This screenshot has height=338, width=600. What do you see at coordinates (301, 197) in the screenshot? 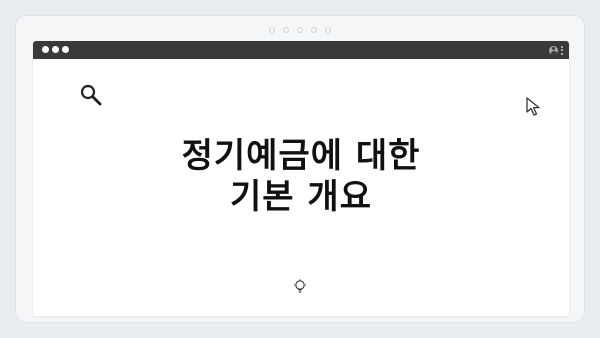
I see `slide-title-line-2: 기본 개요` at bounding box center [301, 197].